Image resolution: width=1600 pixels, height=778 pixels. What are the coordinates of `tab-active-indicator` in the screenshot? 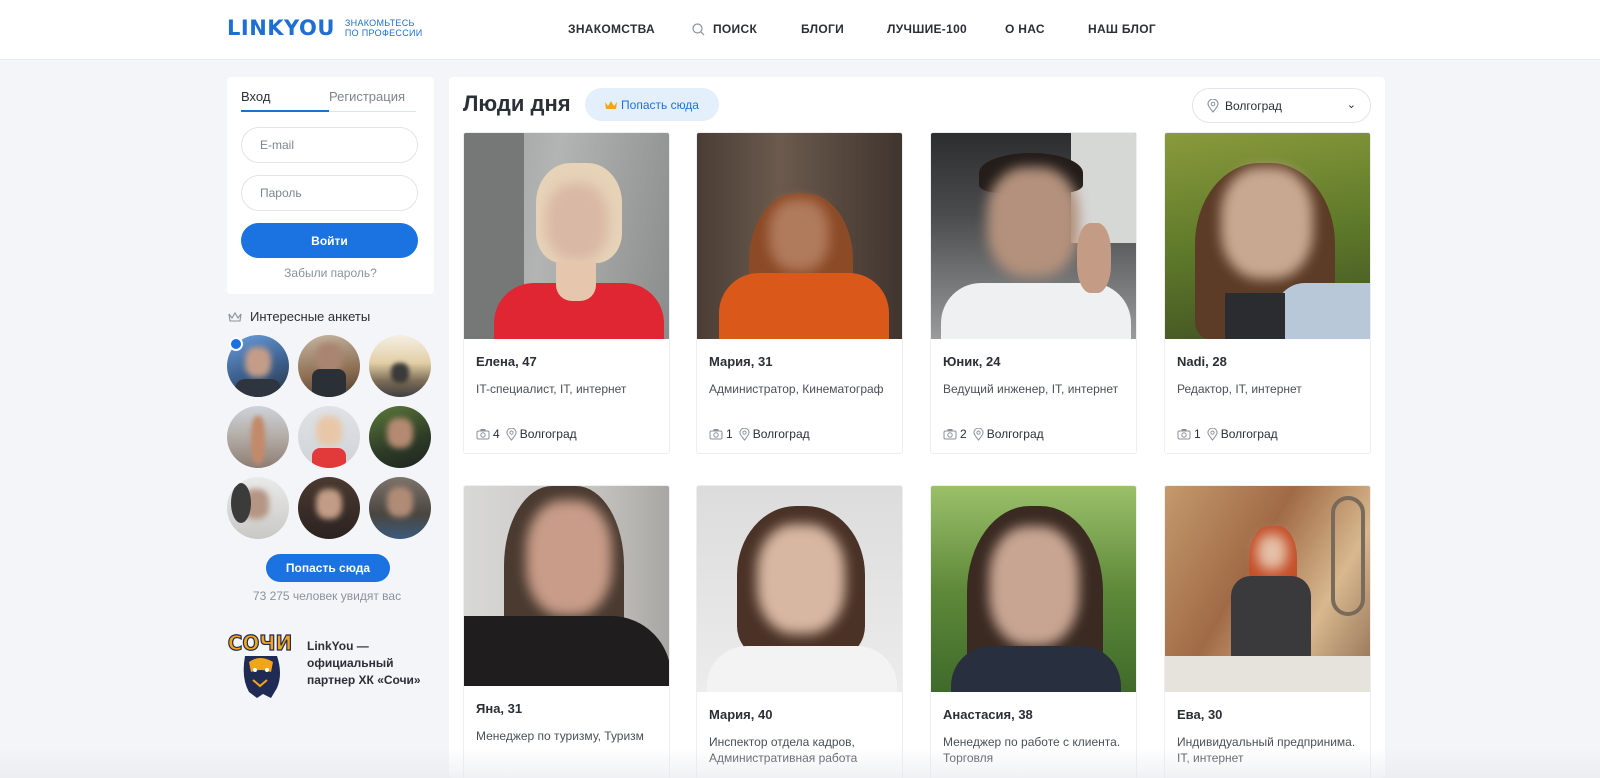 It's located at (285, 111).